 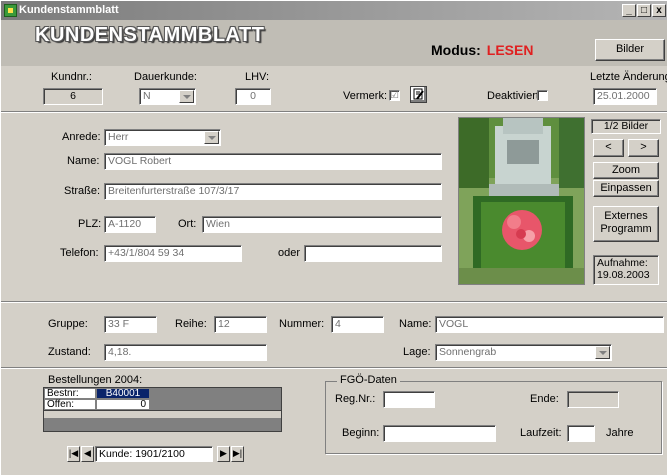 What do you see at coordinates (69, 10) in the screenshot?
I see `window-title: Kundenstammblatt` at bounding box center [69, 10].